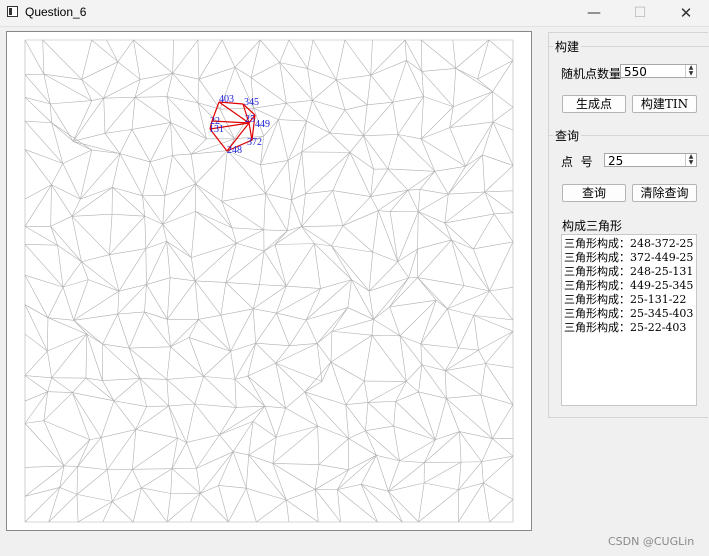  Describe the element at coordinates (630, 286) in the screenshot. I see `triangle-result-item: 三角形构成：449-25-345` at that location.